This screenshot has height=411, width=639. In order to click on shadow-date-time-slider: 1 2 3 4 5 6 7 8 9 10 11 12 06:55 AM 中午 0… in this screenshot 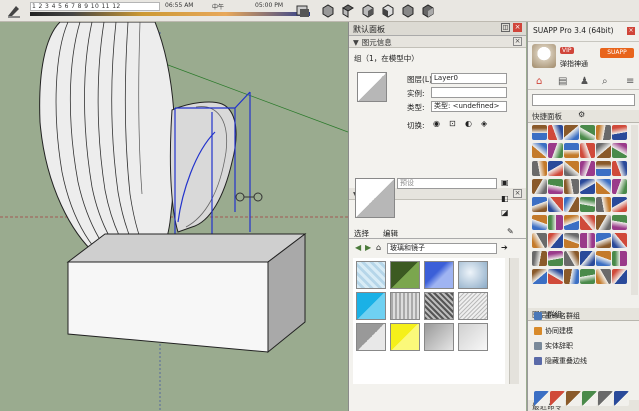, I will do `click(170, 11)`.